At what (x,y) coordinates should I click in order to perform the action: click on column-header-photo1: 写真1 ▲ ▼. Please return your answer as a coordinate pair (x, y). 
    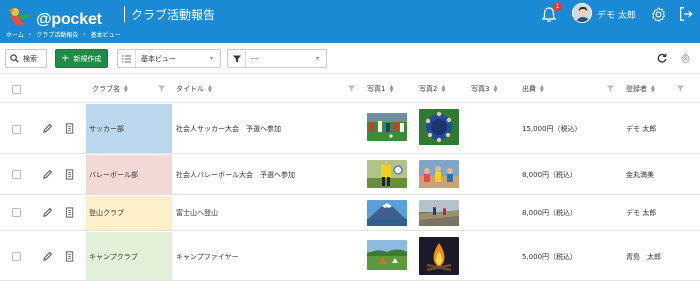
    Looking at the image, I should click on (380, 89).